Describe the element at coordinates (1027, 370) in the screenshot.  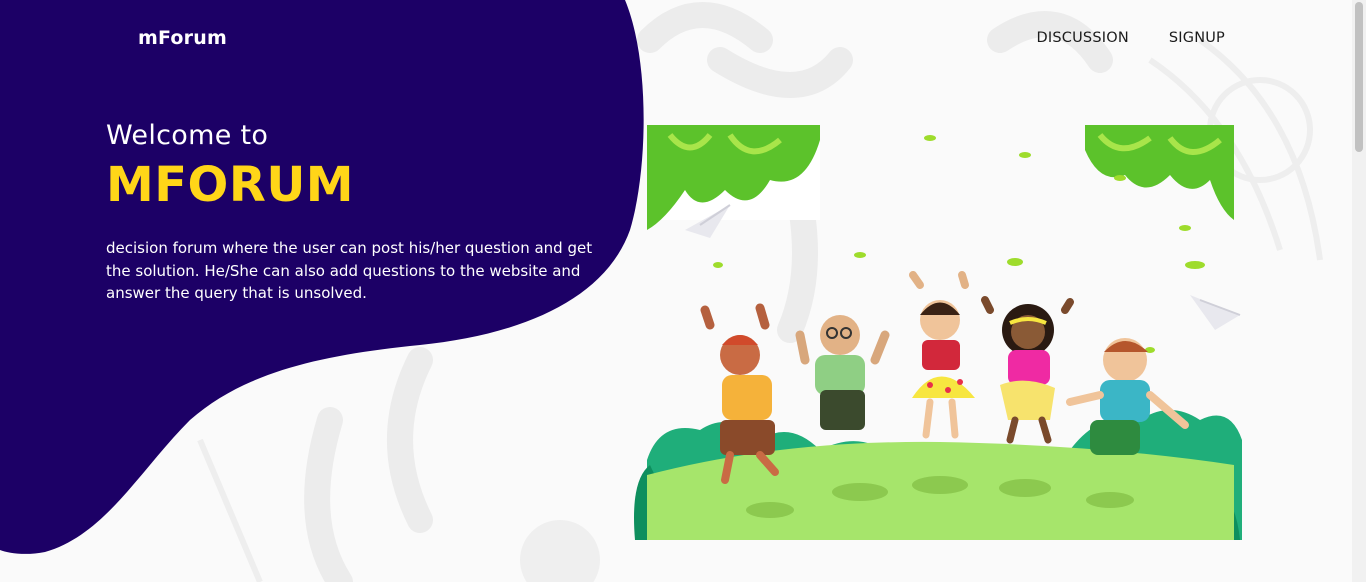
I see `kid-pink-shirt` at that location.